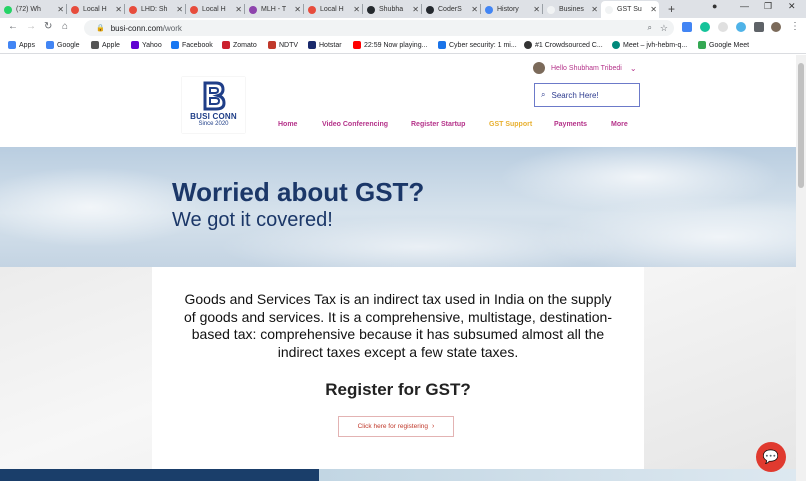 This screenshot has width=806, height=481. Describe the element at coordinates (398, 389) in the screenshot. I see `register-heading: Register for GST?` at that location.